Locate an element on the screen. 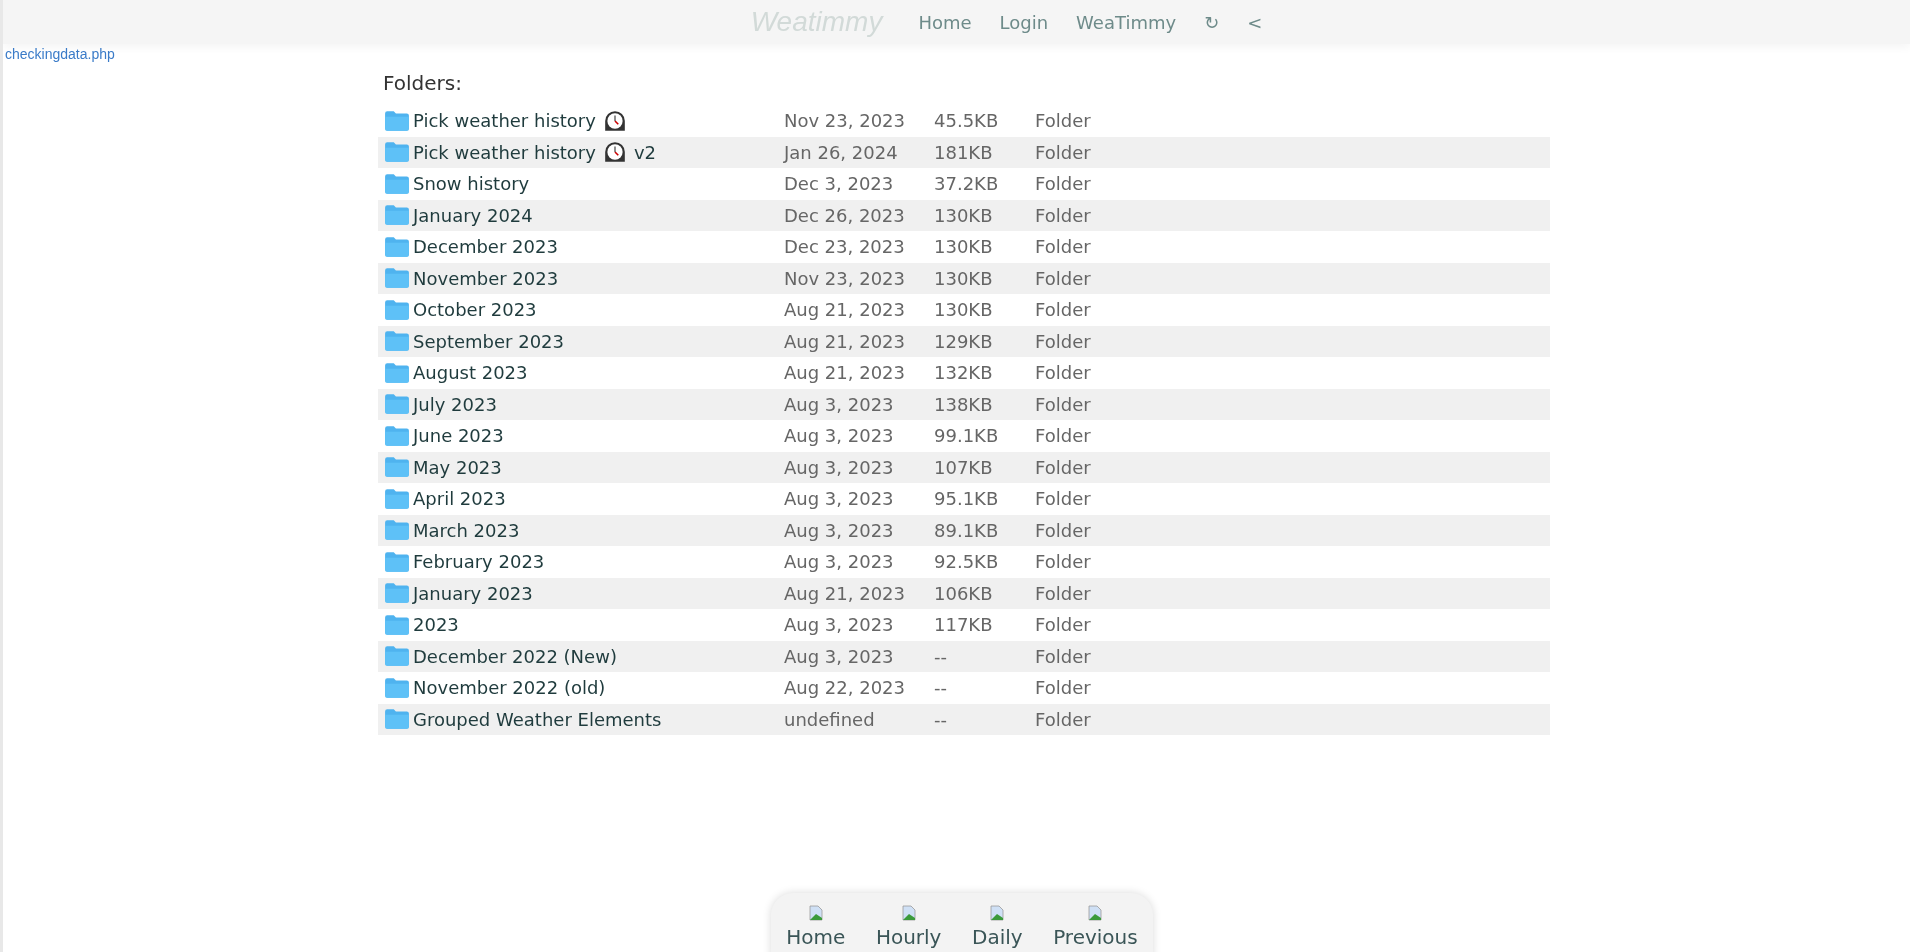  folder-name: 2023 is located at coordinates (436, 625).